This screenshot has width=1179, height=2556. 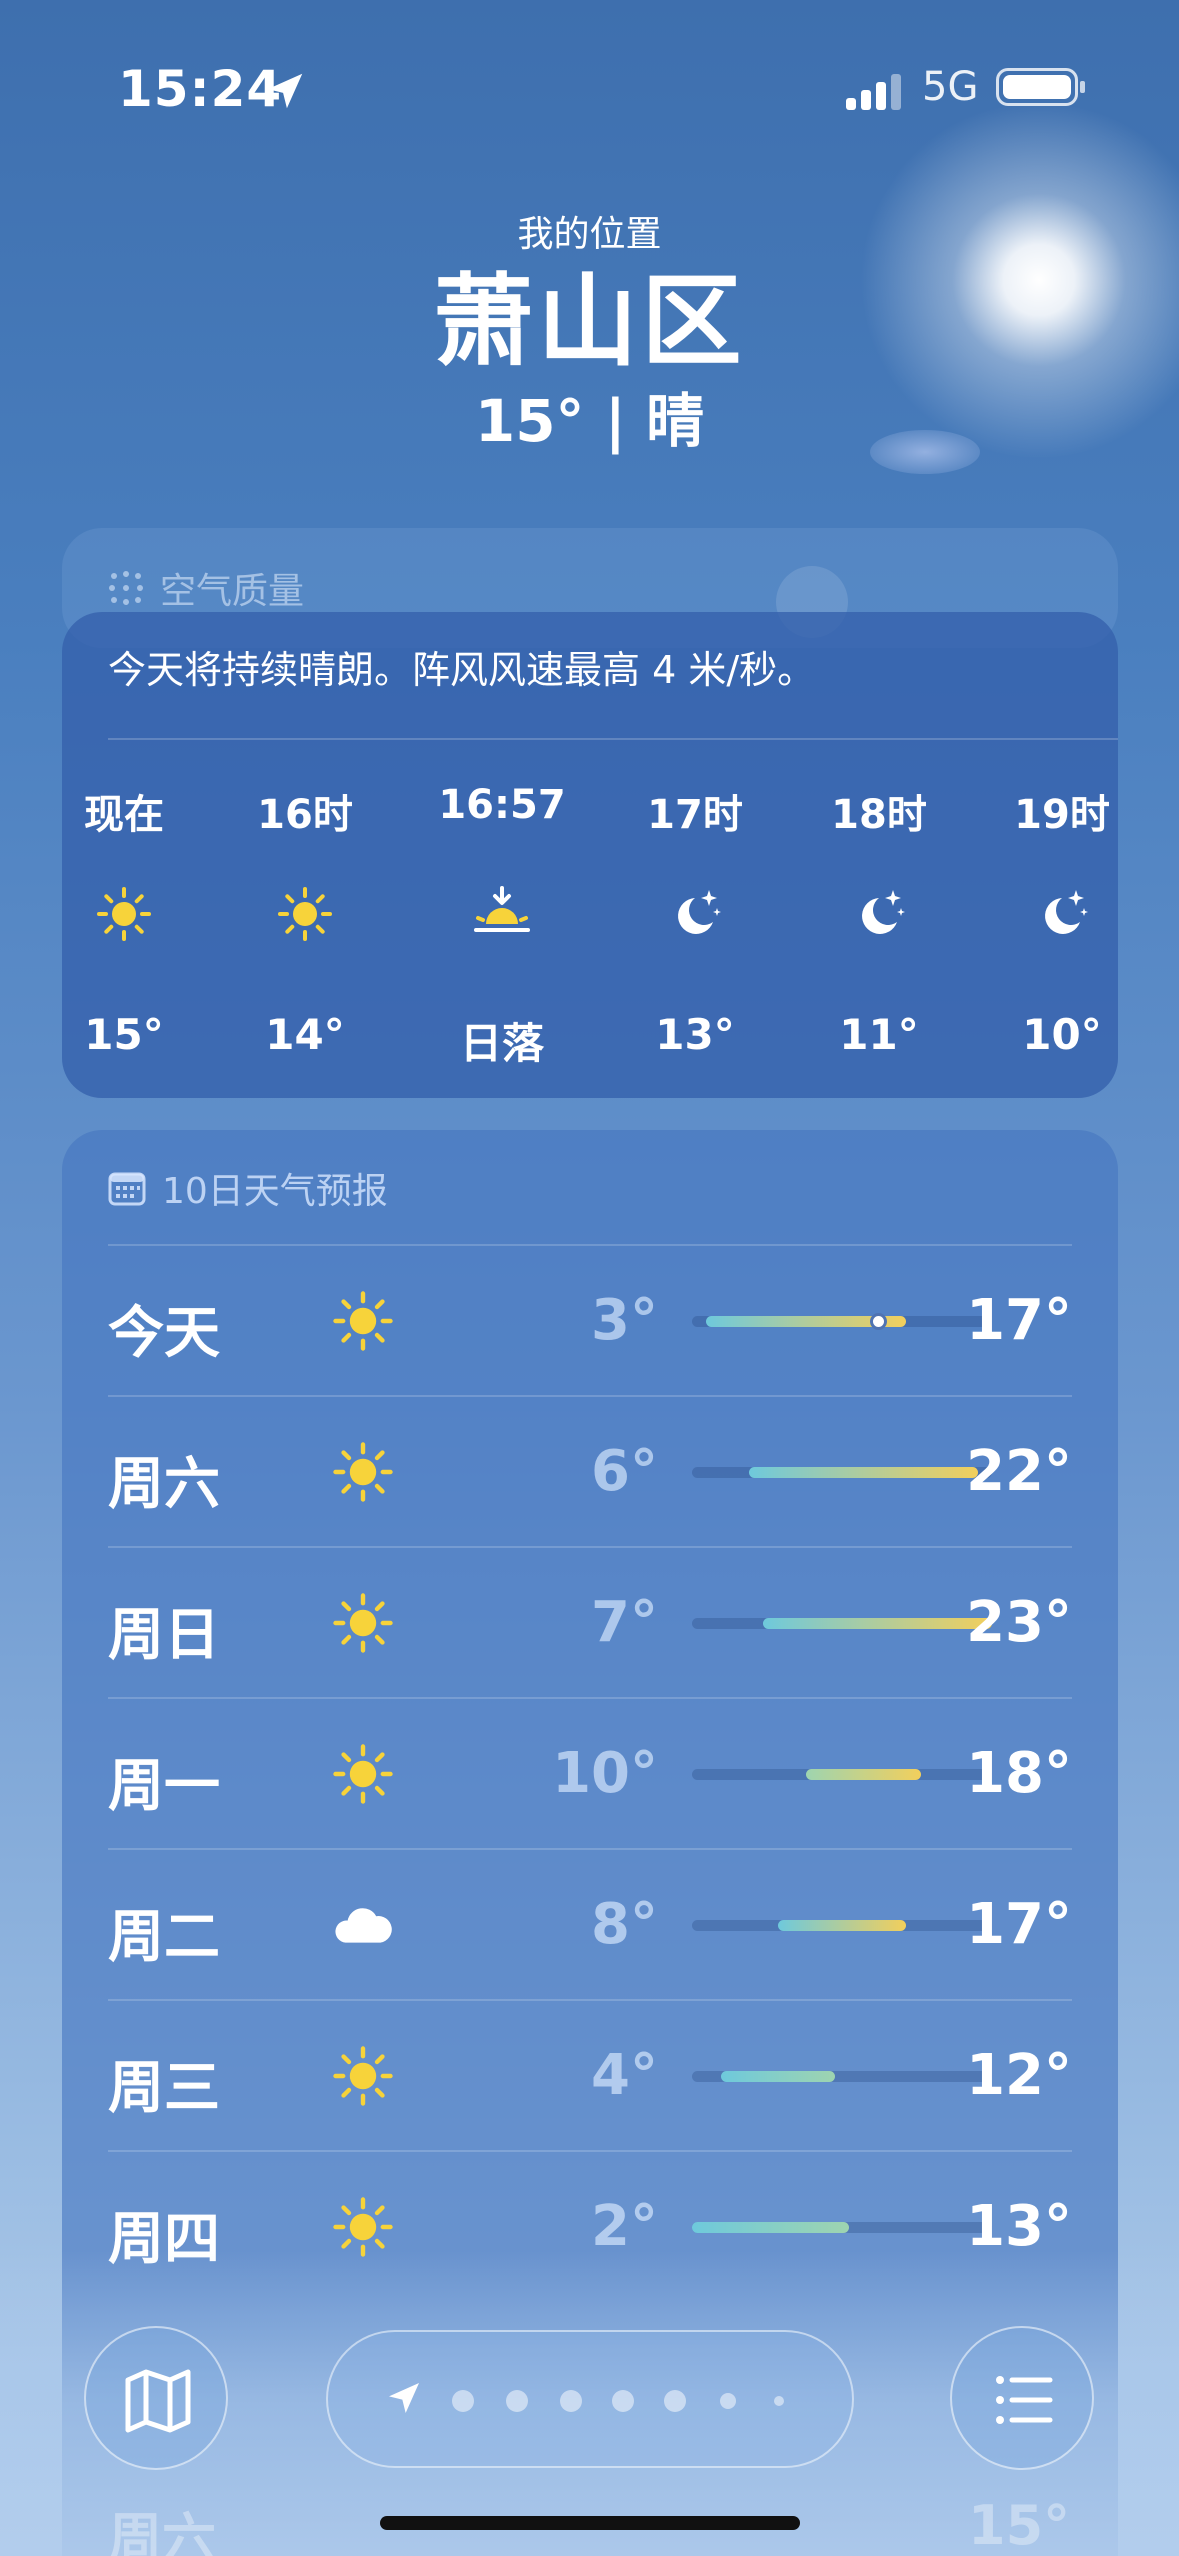 I want to click on day-row: 周六 6° 22°, so click(x=590, y=1471).